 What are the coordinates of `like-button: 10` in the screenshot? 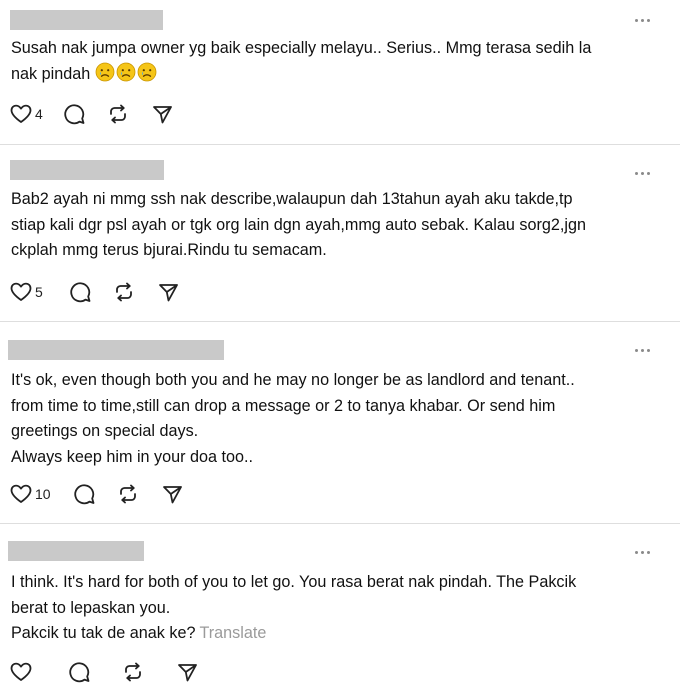 It's located at (30, 494).